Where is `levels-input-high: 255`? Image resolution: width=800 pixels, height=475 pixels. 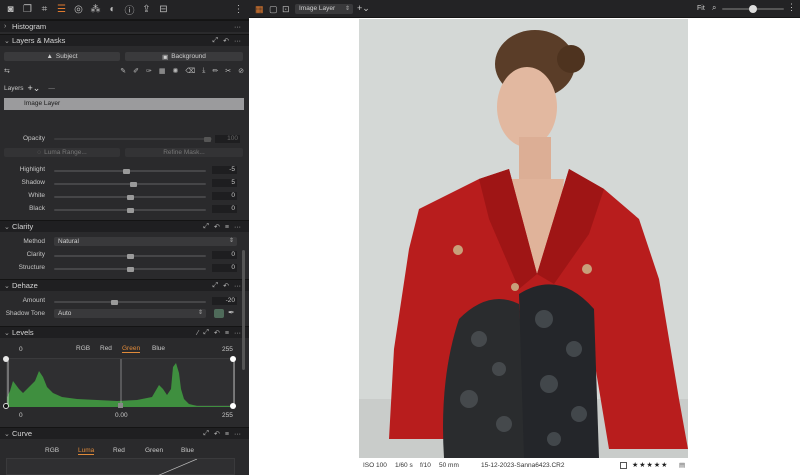
levels-input-high: 255 is located at coordinates (227, 349).